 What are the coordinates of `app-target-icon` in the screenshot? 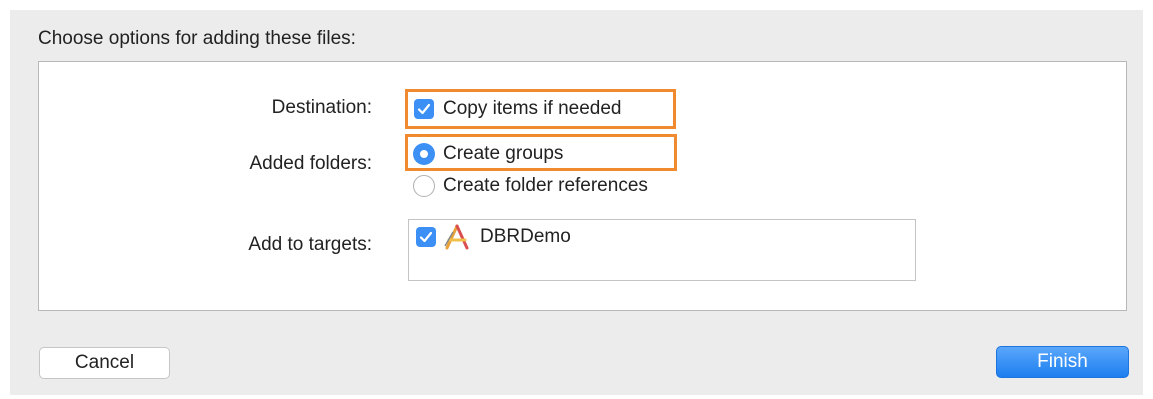 It's located at (456, 237).